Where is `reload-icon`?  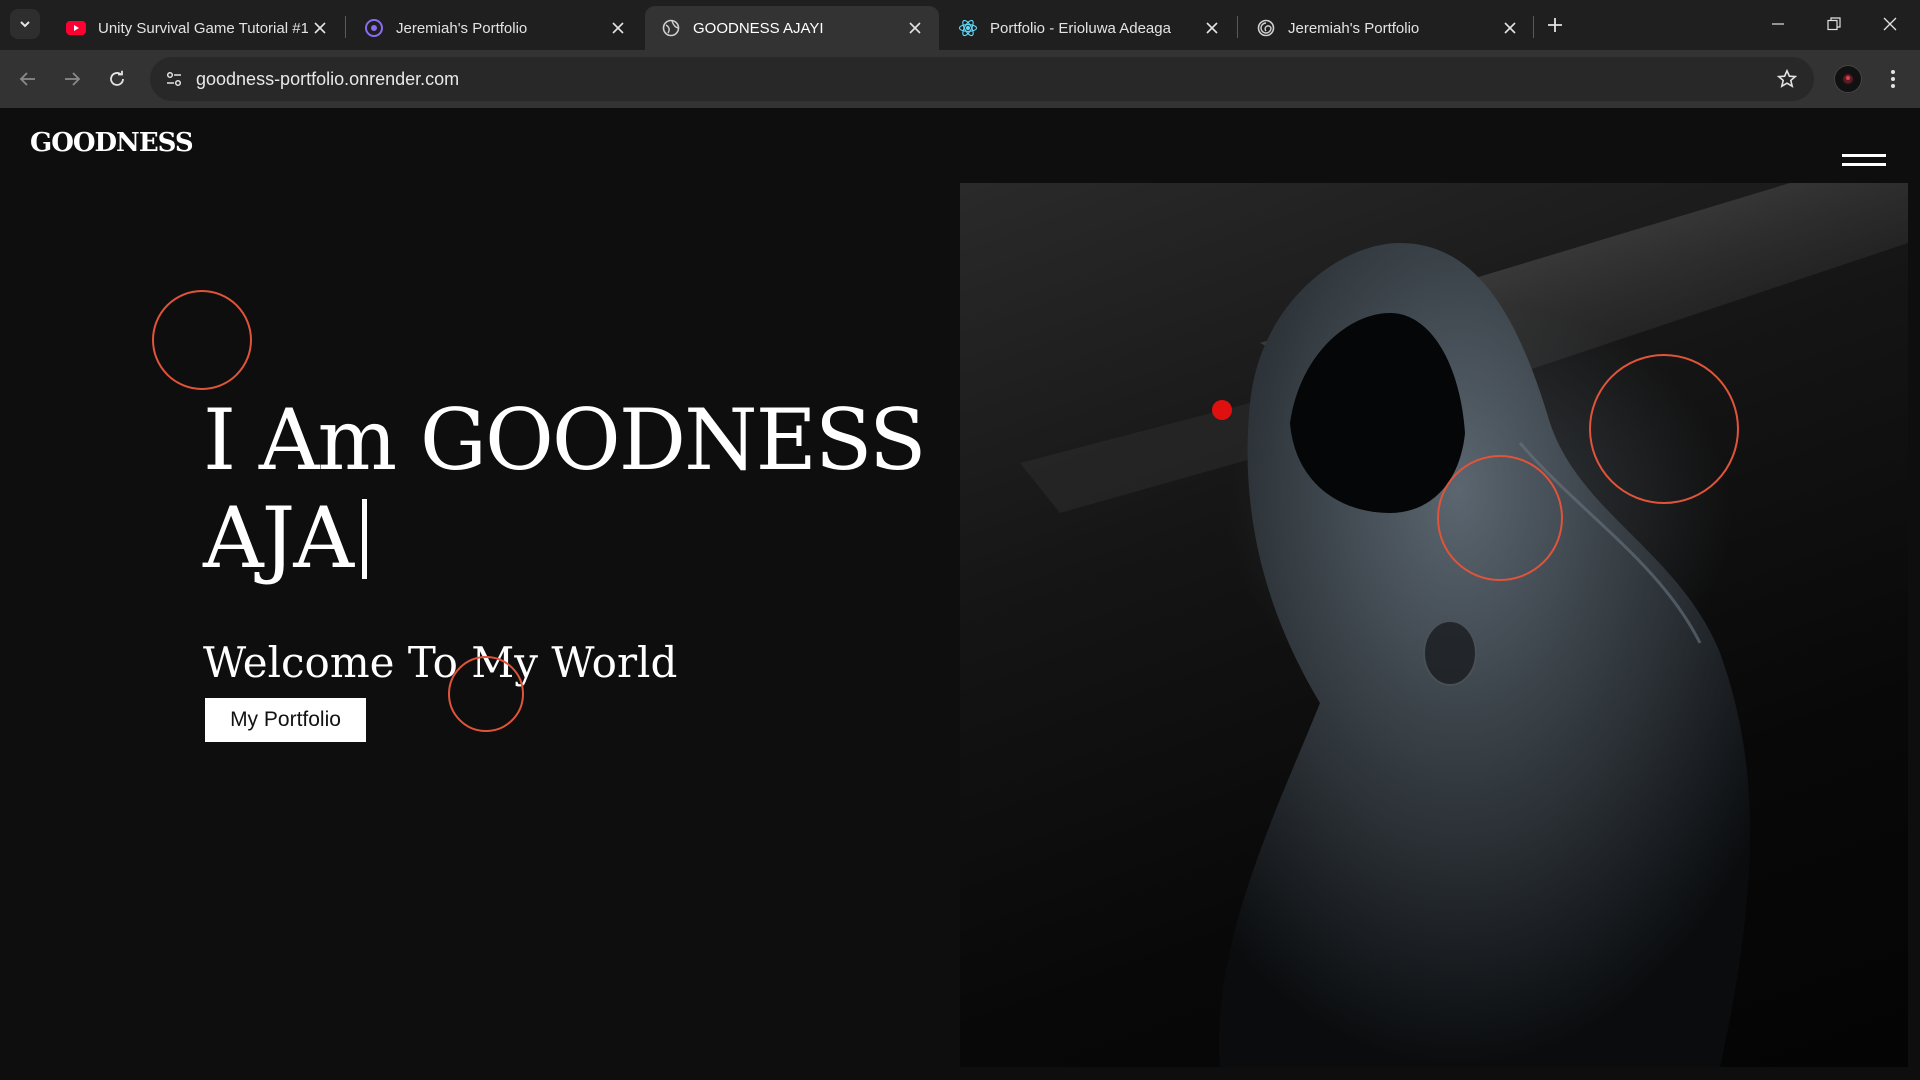 reload-icon is located at coordinates (117, 78).